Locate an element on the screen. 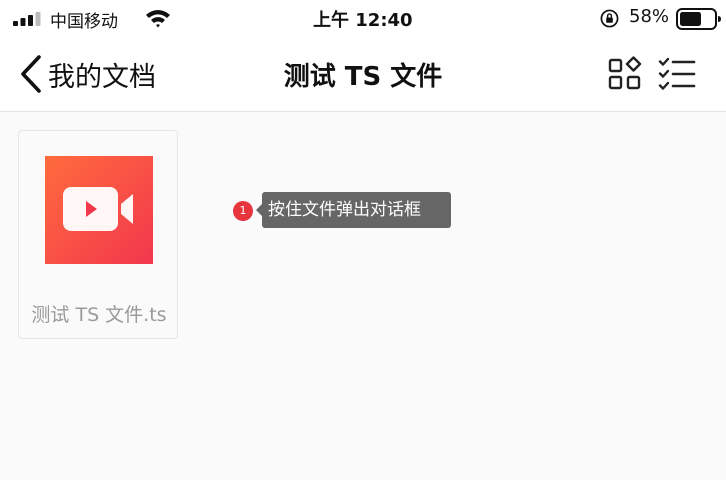 The height and width of the screenshot is (480, 726). video-icon is located at coordinates (98, 209).